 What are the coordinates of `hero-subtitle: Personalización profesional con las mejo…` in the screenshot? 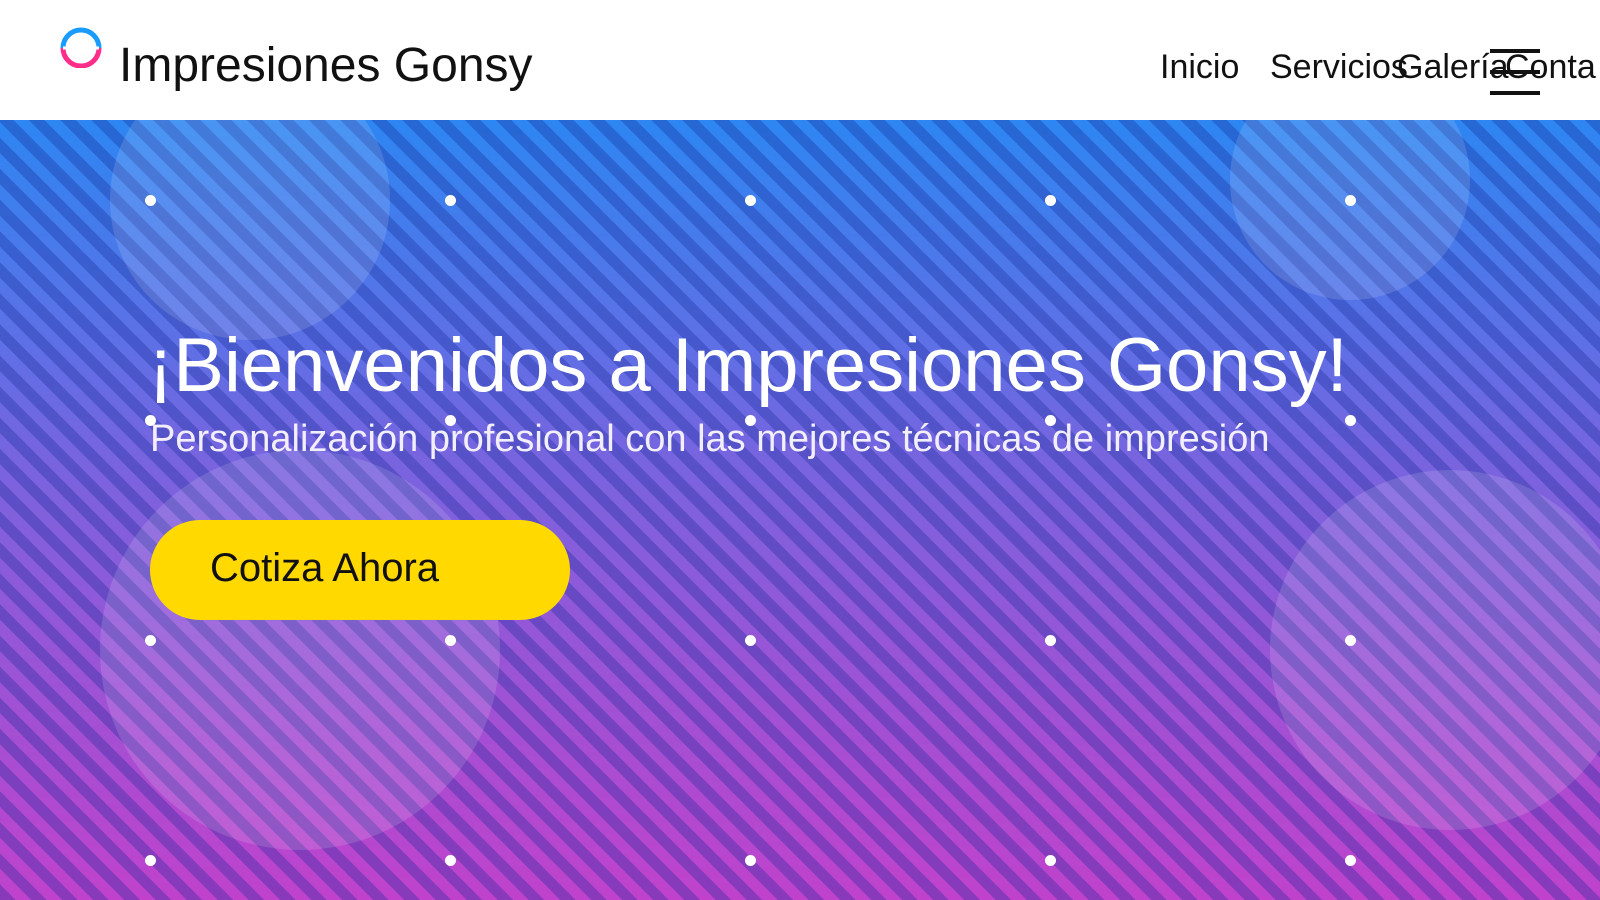 It's located at (710, 439).